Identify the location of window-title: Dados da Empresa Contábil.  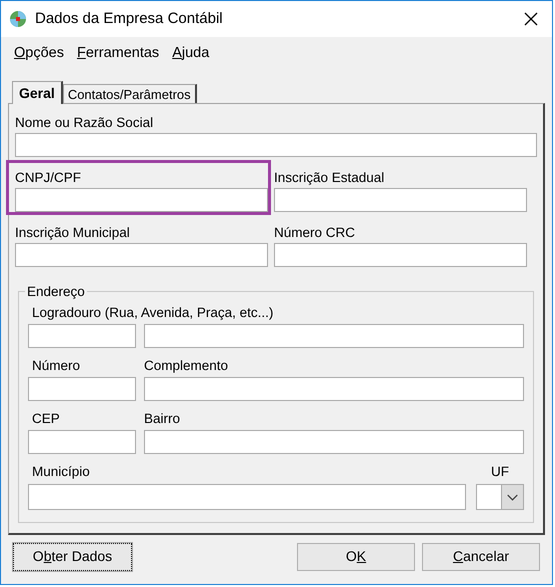
(129, 18).